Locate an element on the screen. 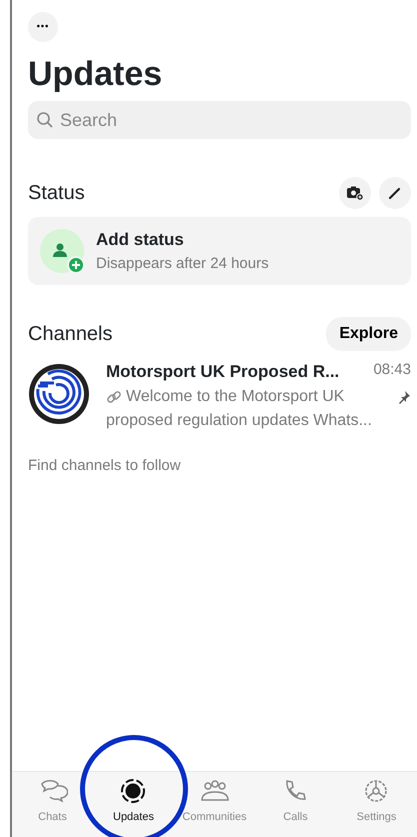  pencil-icon is located at coordinates (395, 193).